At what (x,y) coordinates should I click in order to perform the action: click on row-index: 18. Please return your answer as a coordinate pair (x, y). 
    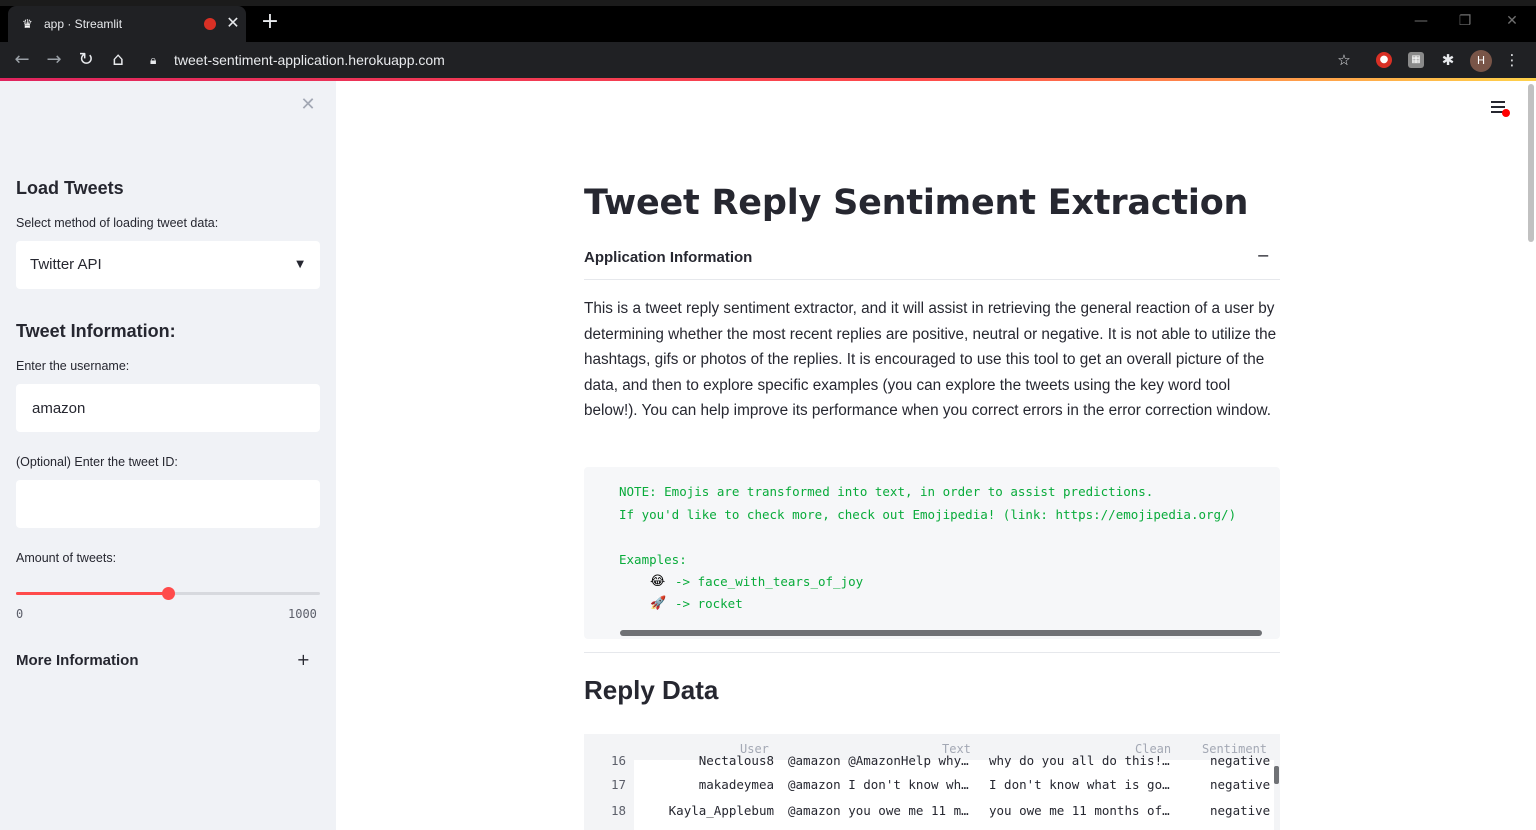
    Looking at the image, I should click on (619, 810).